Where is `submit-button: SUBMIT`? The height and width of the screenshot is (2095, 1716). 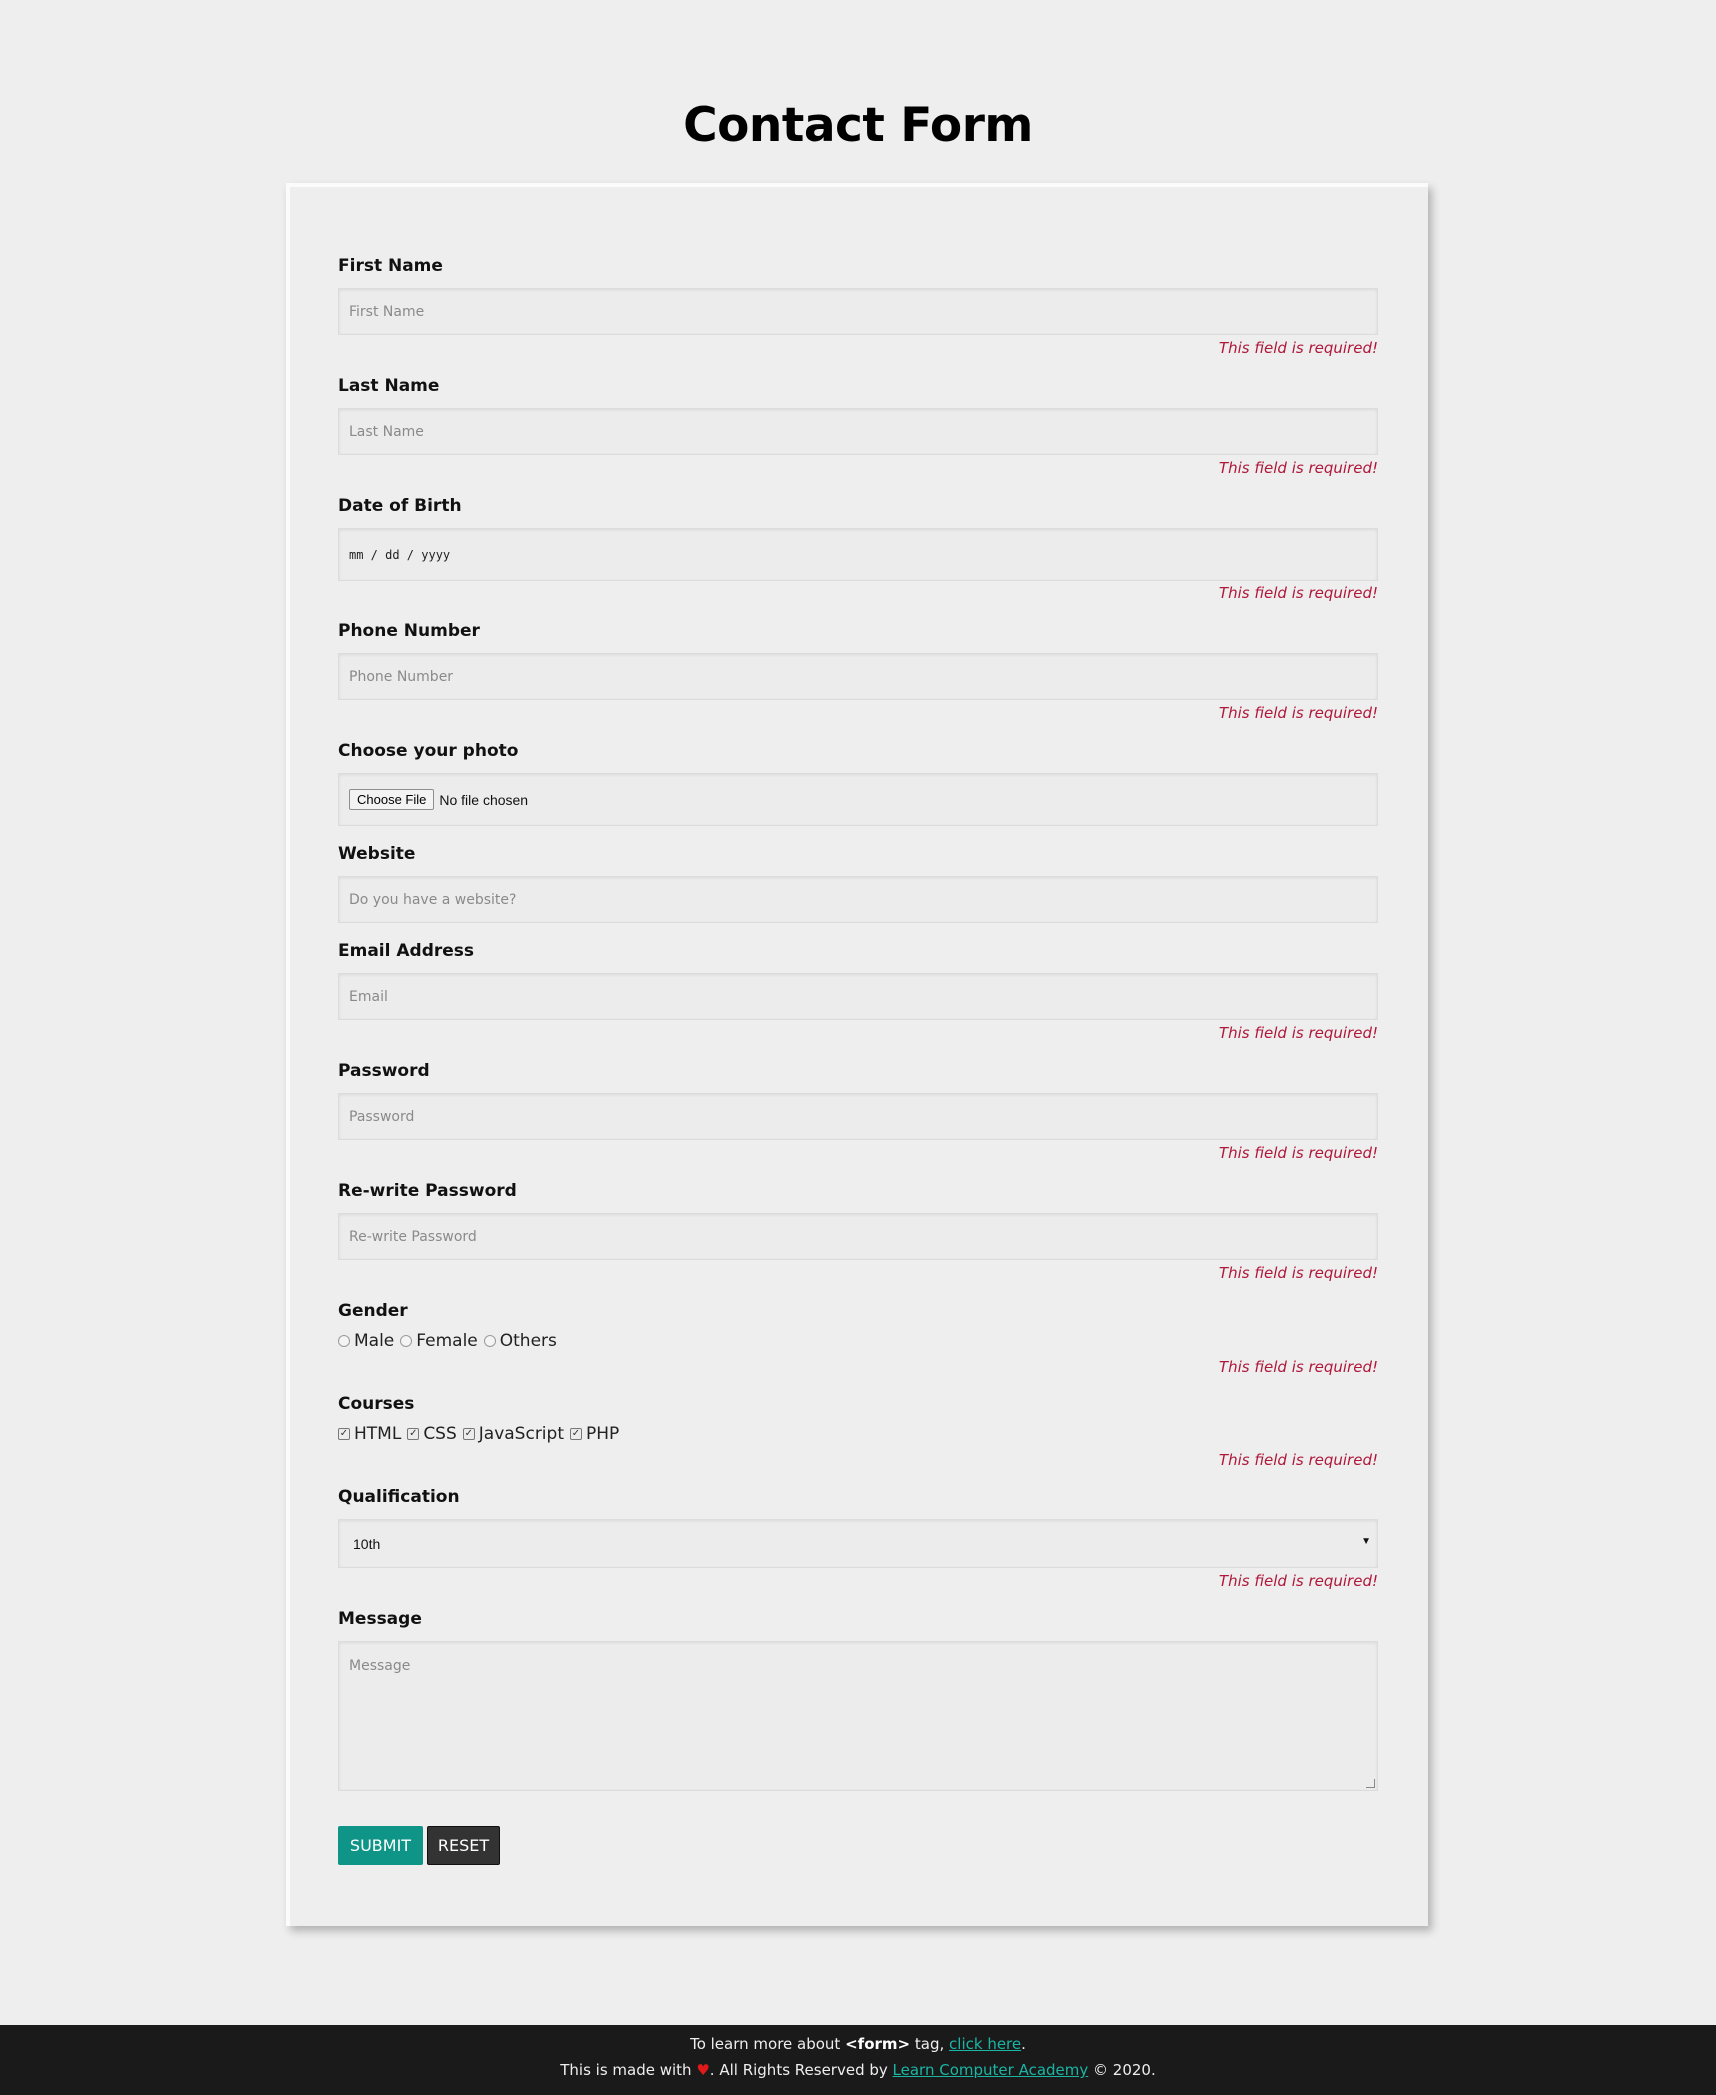 submit-button: SUBMIT is located at coordinates (380, 1845).